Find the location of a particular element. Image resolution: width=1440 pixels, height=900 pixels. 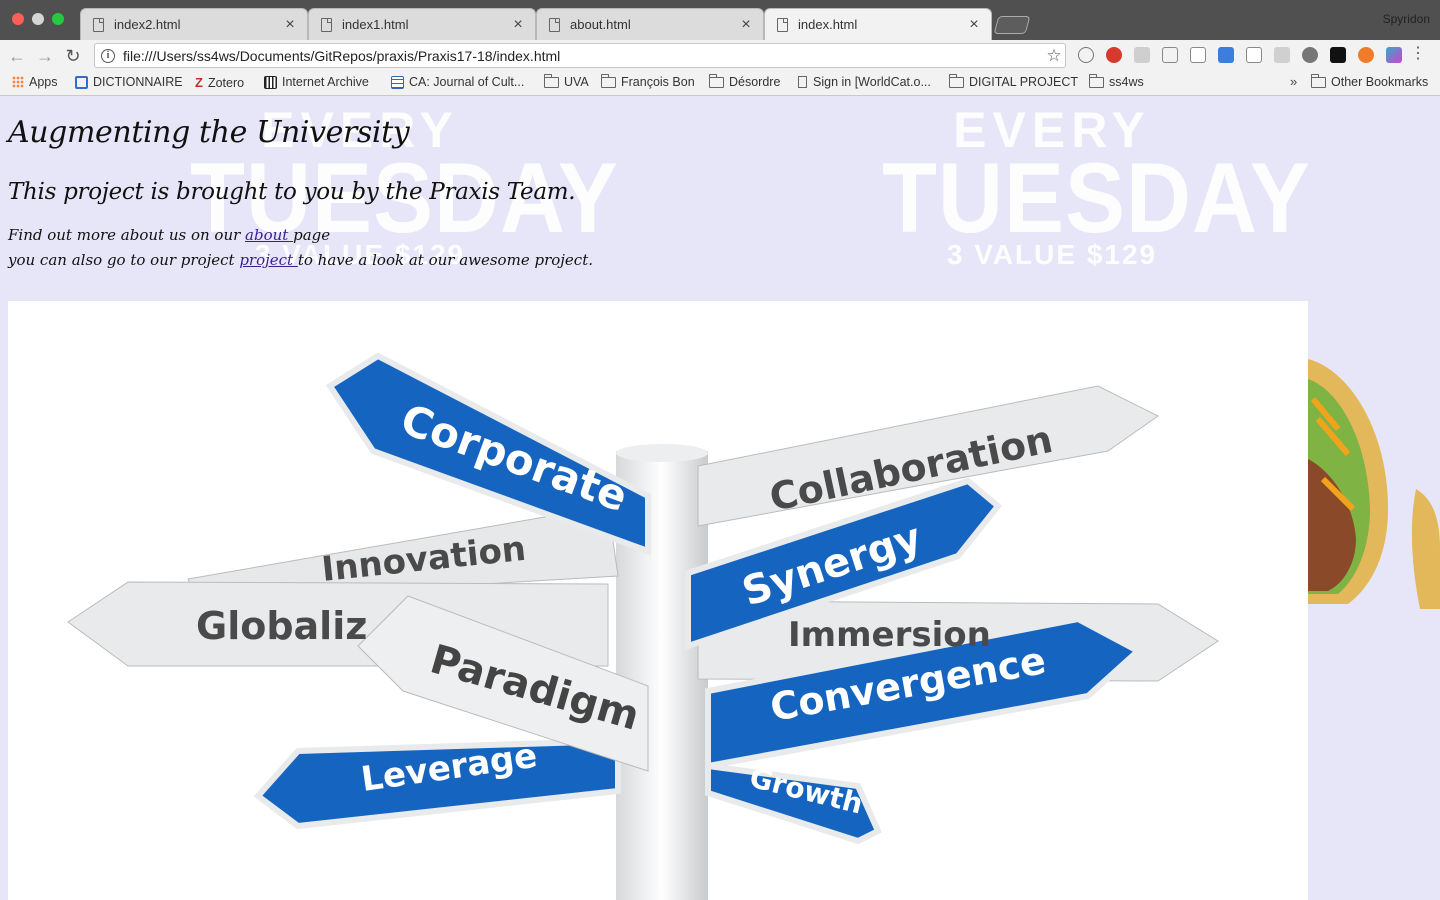

adblock-extension-icon is located at coordinates (1114, 55).